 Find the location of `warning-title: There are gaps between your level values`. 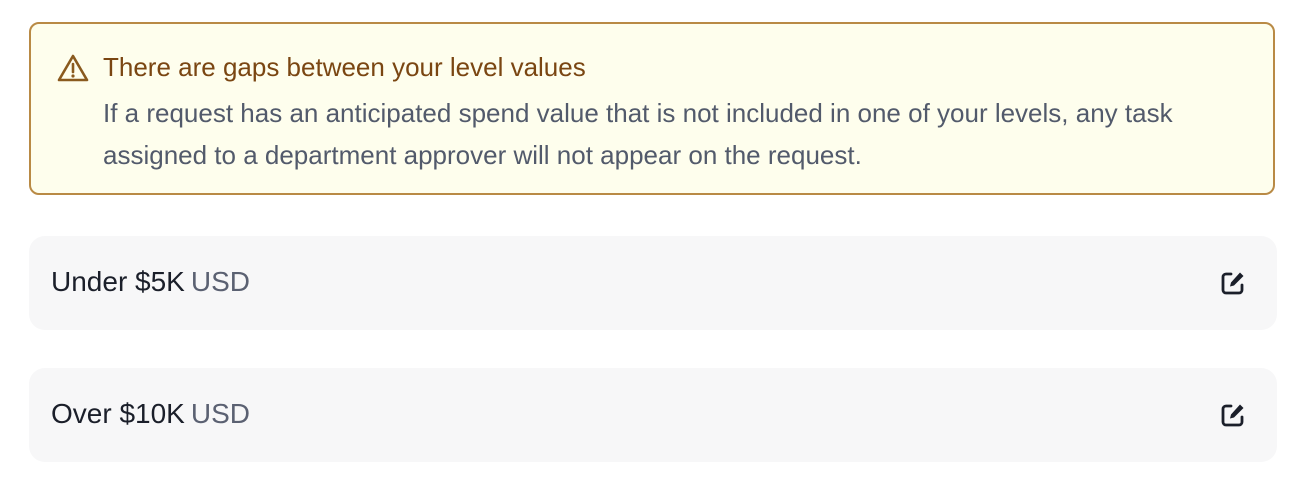

warning-title: There are gaps between your level values is located at coordinates (344, 67).